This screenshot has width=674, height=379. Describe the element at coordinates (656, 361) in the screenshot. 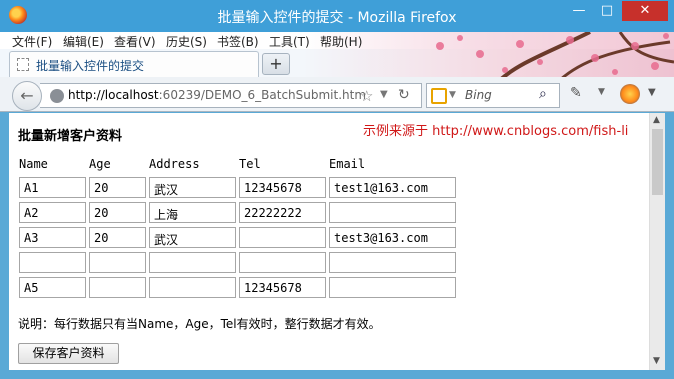

I see `scroll-down-icon: ▼` at that location.